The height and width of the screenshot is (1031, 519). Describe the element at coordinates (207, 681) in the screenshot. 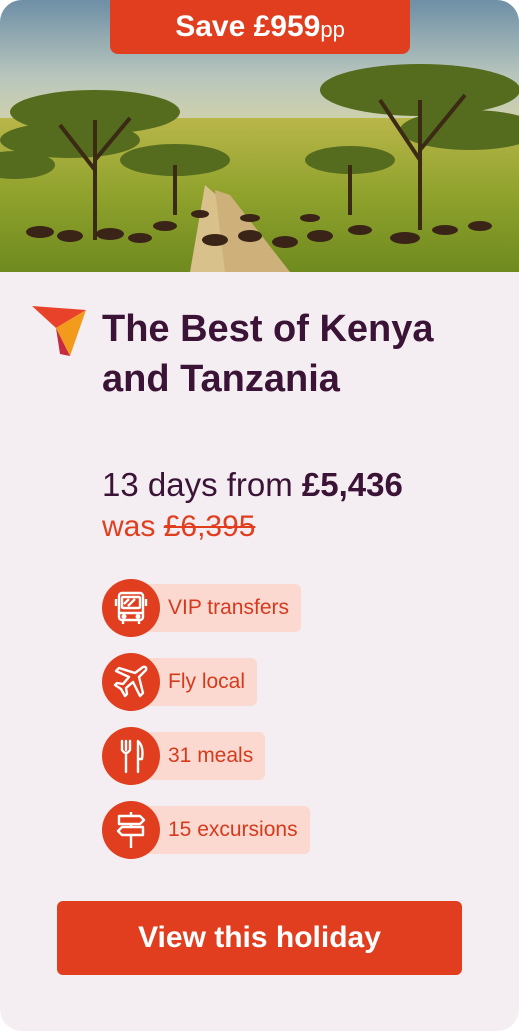

I see `feature-label: Fly local` at that location.